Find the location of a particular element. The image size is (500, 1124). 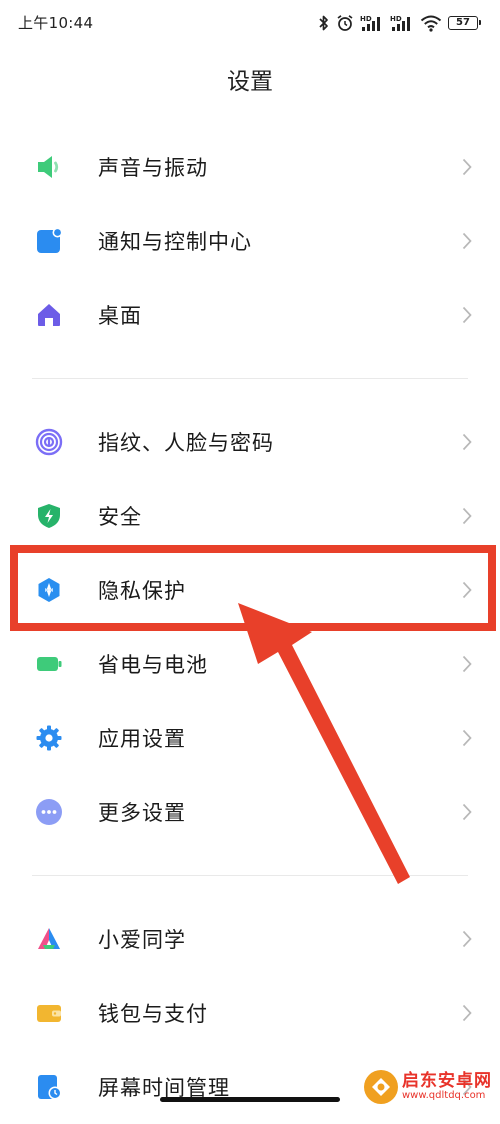

app-settings-gear-icon is located at coordinates (49, 738).